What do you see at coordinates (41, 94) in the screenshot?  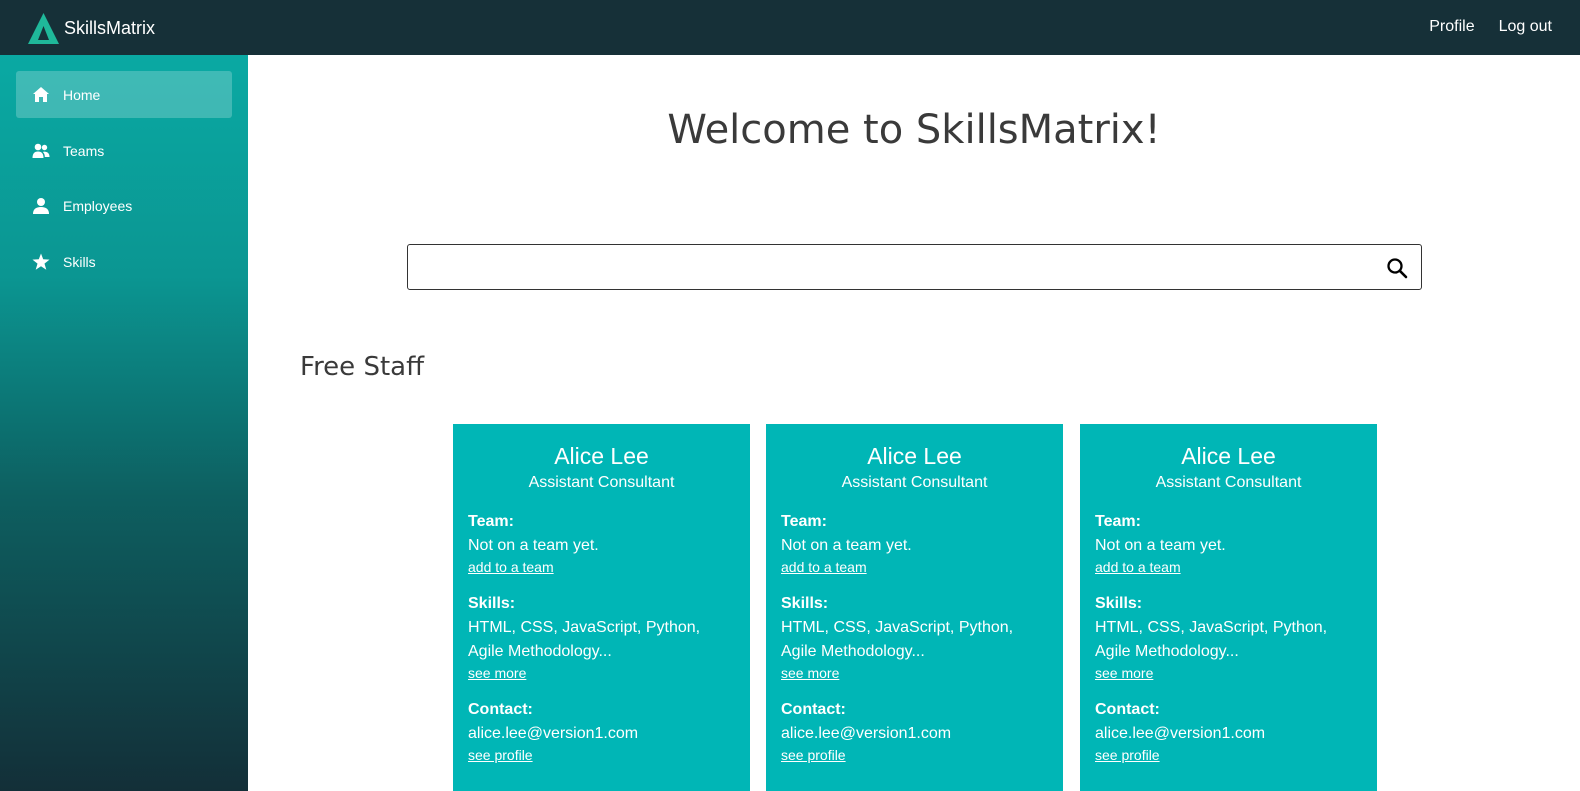 I see `home-icon` at bounding box center [41, 94].